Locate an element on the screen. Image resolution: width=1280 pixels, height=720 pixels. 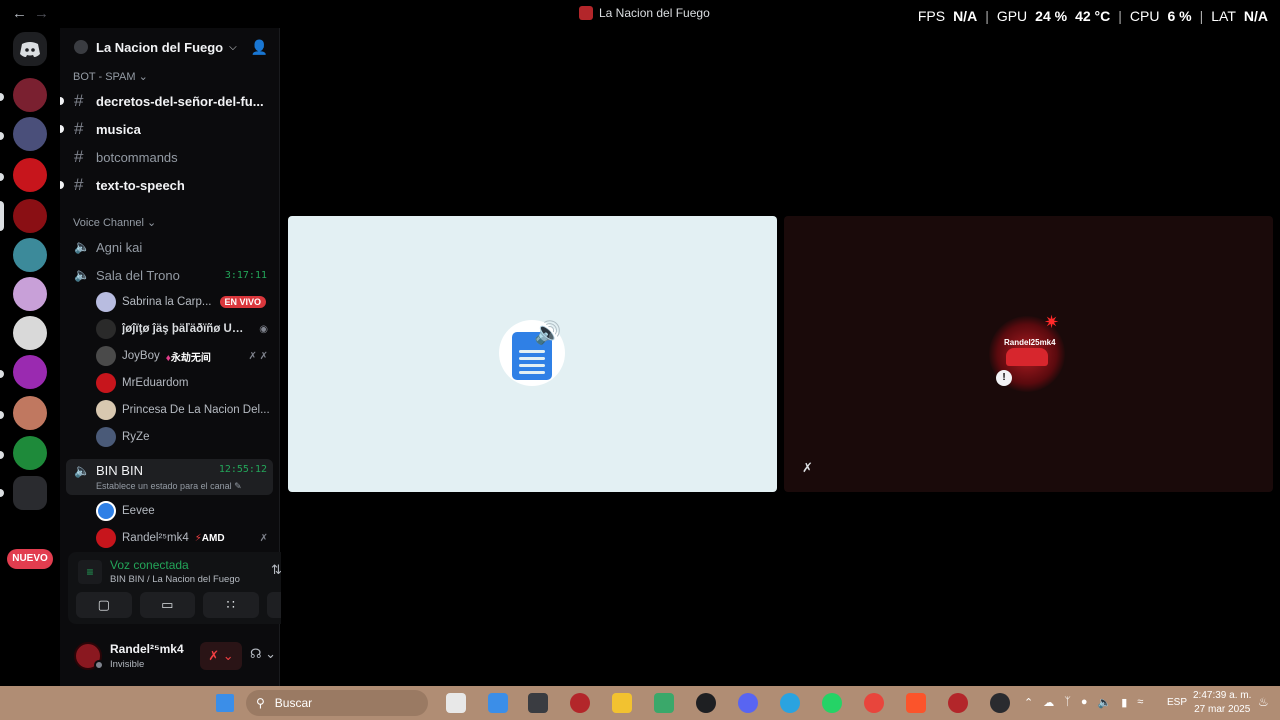
telegram-icon is located at coordinates (790, 703).